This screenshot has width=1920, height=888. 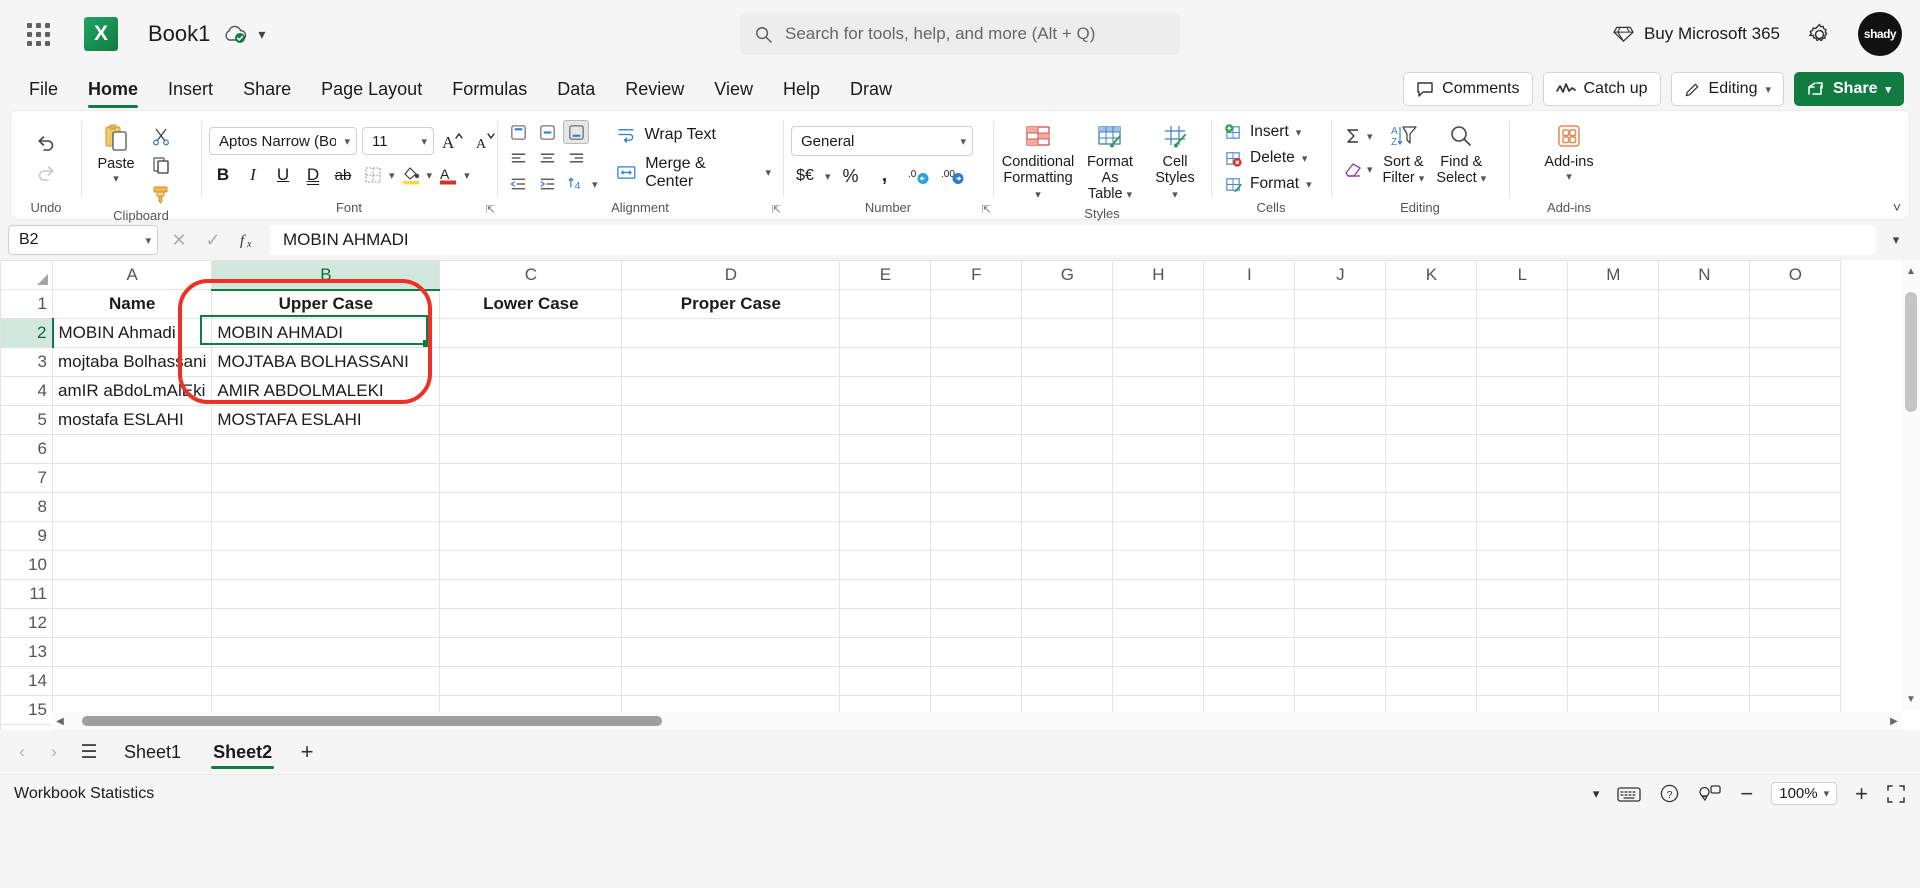 What do you see at coordinates (1249, 594) in the screenshot?
I see `cell-i11` at bounding box center [1249, 594].